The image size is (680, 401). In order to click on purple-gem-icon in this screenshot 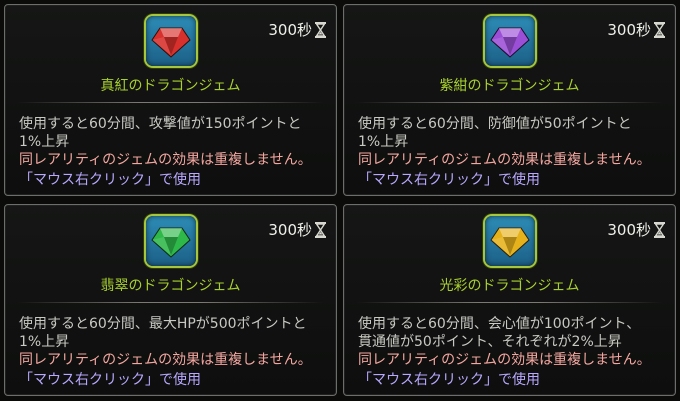, I will do `click(510, 41)`.